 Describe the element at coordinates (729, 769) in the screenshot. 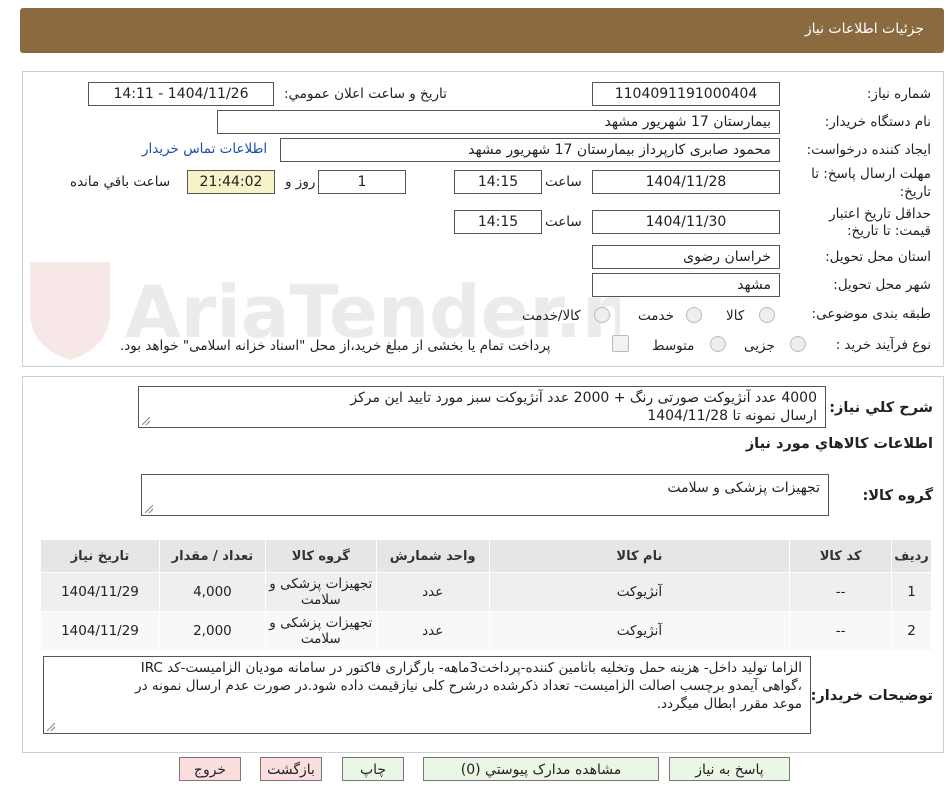

I see `reply-button: پاسخ به نیاز` at that location.